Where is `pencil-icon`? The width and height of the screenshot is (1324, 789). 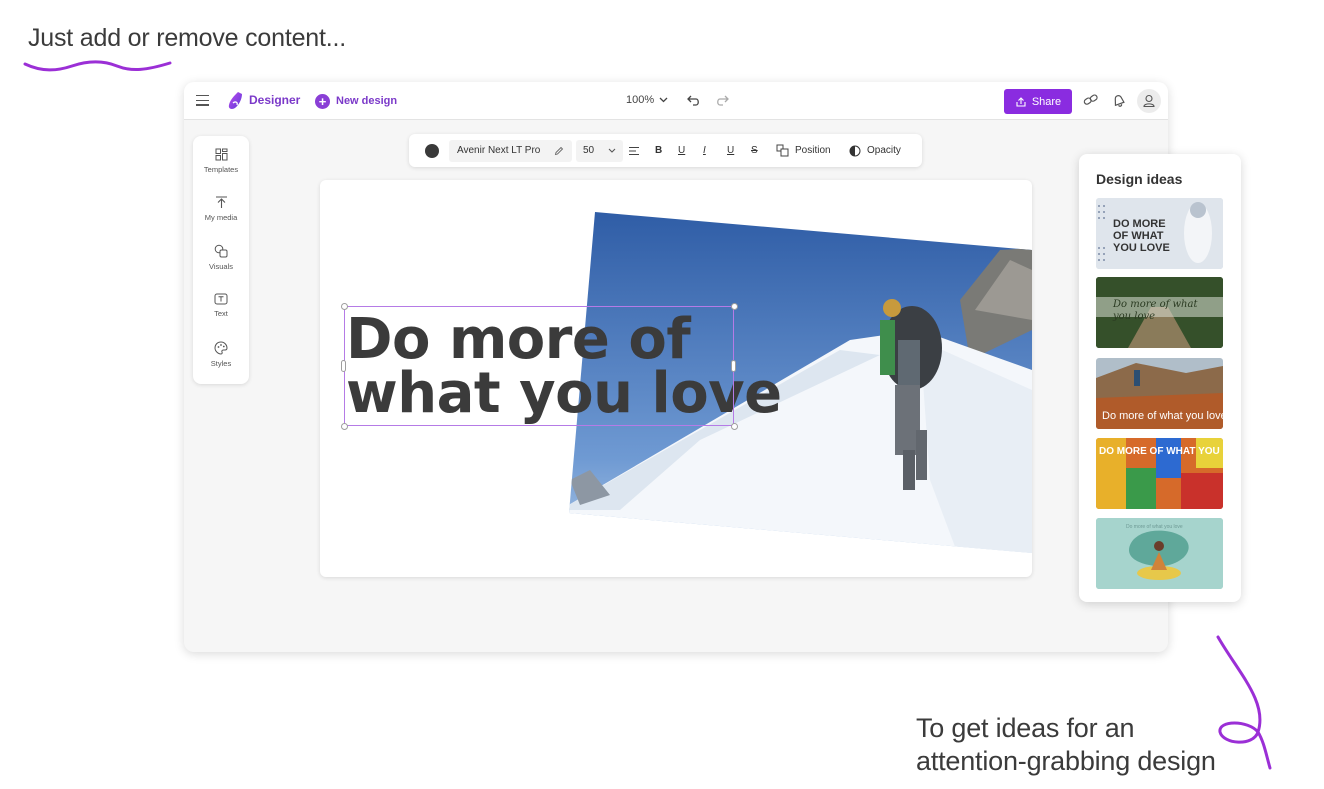
pencil-icon is located at coordinates (559, 150).